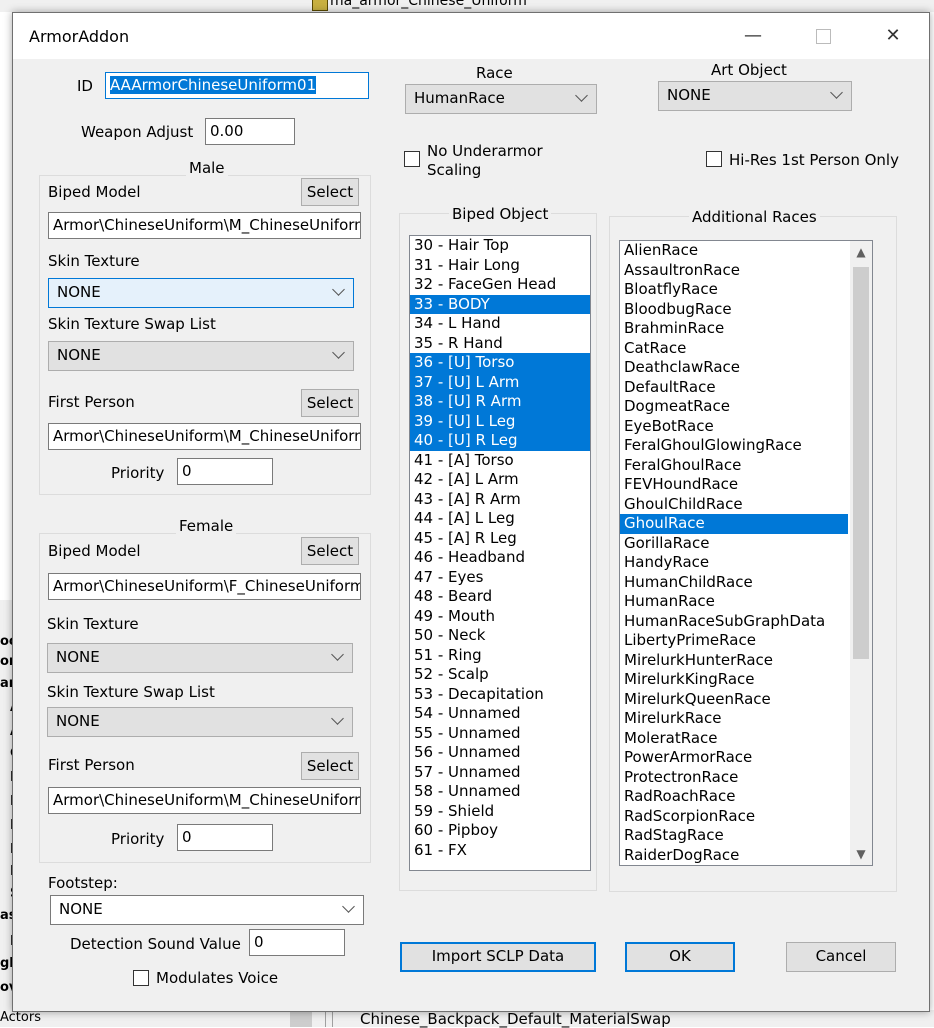  What do you see at coordinates (141, 978) in the screenshot?
I see `modulates-voice-checkbox` at bounding box center [141, 978].